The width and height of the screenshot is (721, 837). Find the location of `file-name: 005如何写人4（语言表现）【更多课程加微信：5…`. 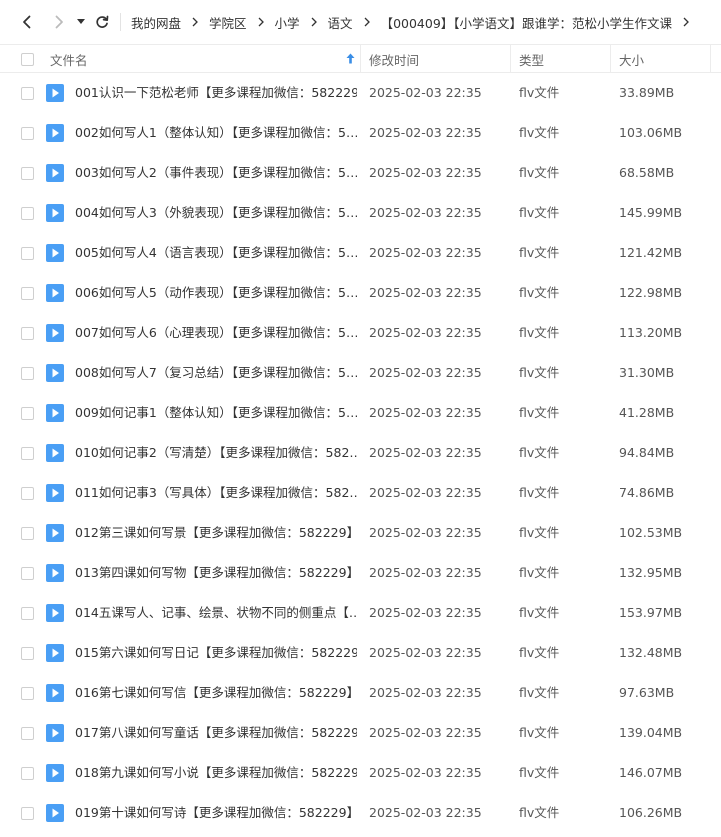

file-name: 005如何写人4（语言表现）【更多课程加微信：5… is located at coordinates (216, 253).